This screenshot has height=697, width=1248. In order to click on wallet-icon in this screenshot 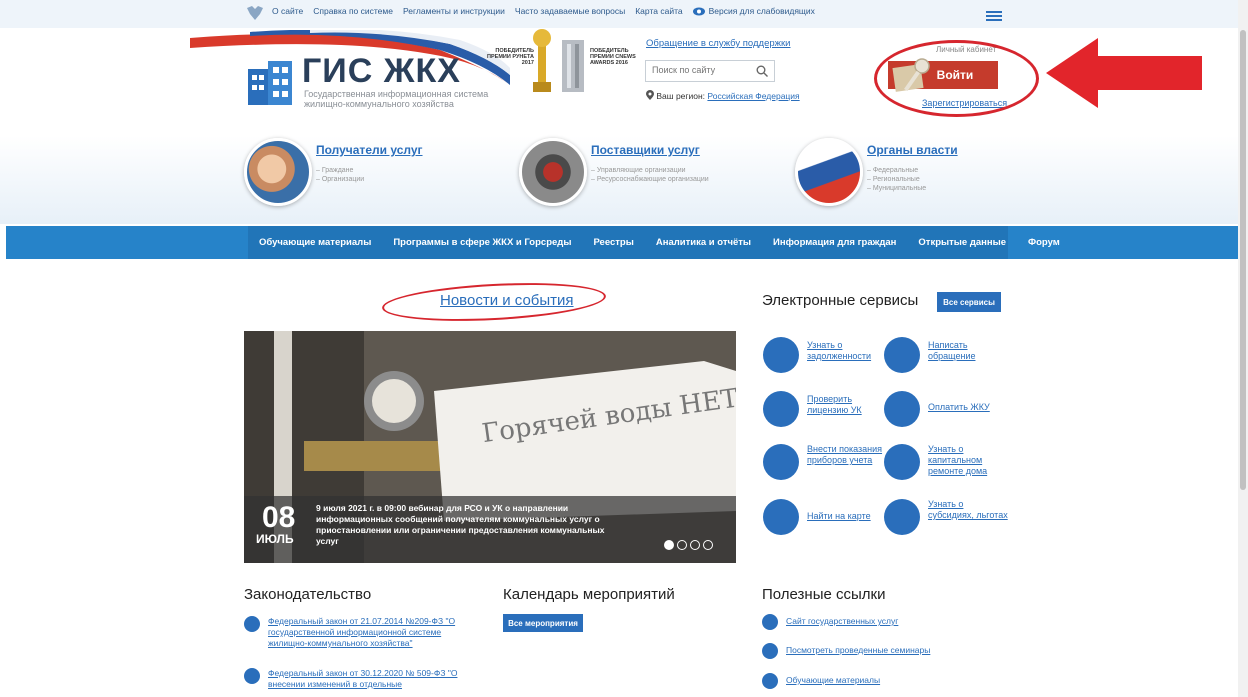, I will do `click(902, 409)`.